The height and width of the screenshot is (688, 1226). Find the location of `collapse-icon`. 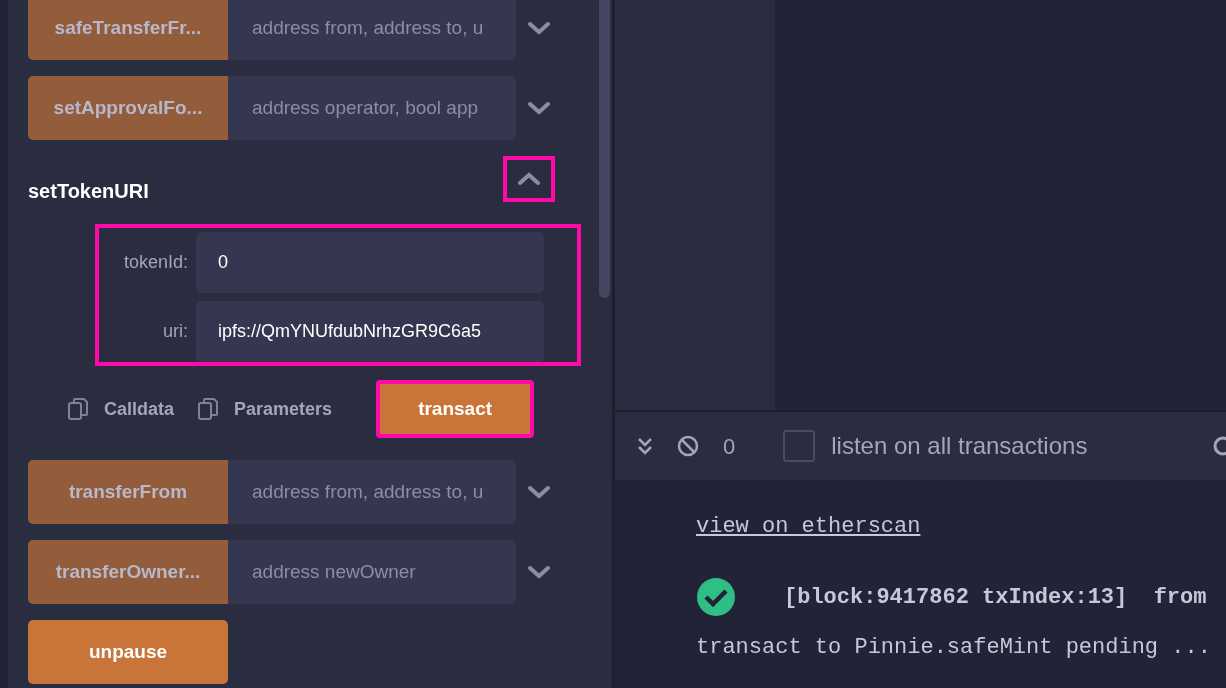

collapse-icon is located at coordinates (645, 446).